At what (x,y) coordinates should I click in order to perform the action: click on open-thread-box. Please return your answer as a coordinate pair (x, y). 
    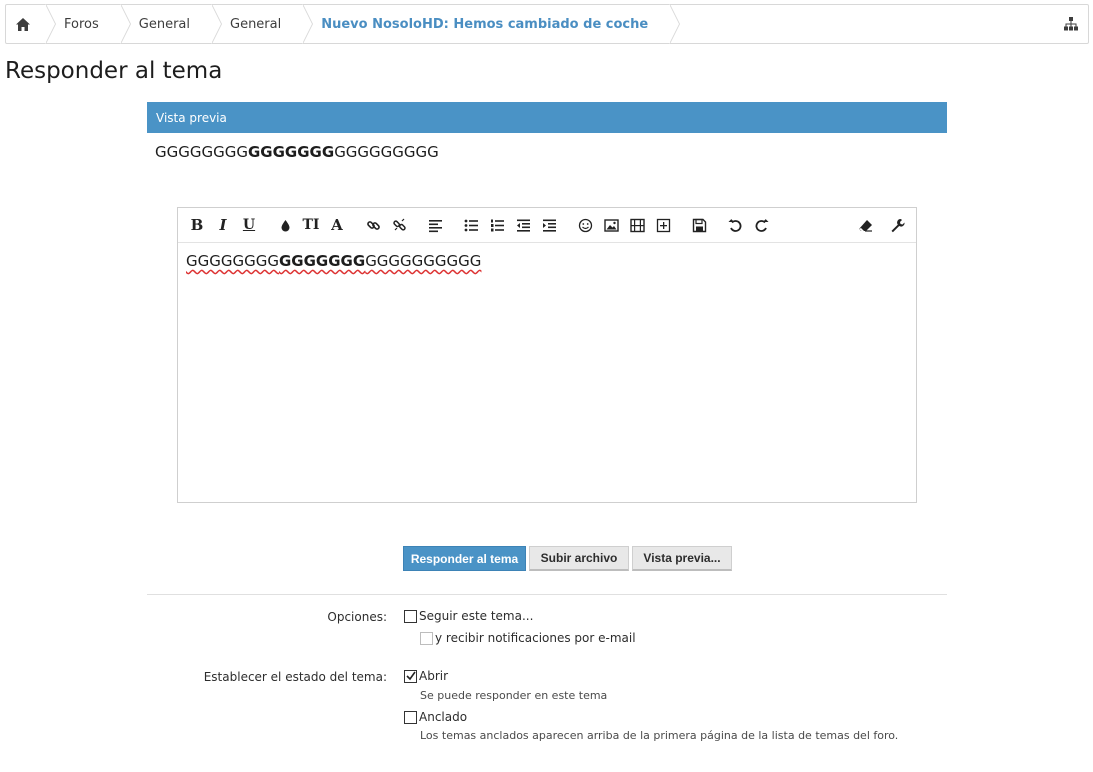
    Looking at the image, I should click on (410, 676).